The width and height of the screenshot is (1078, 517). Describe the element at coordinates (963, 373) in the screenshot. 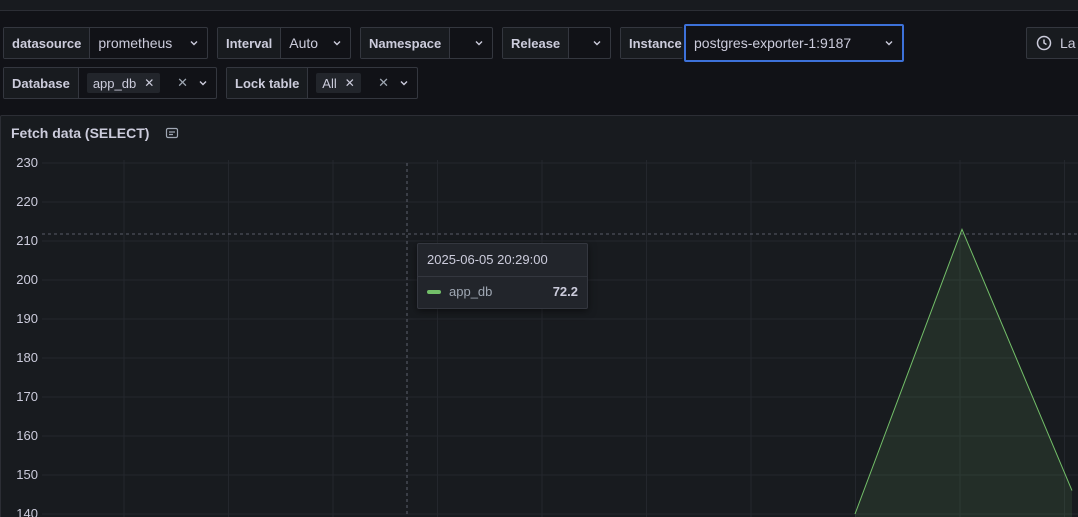

I see `series-area-fill` at that location.